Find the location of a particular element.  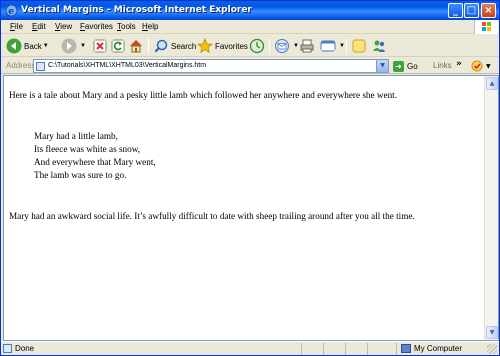

status-text: Done is located at coordinates (25, 348).